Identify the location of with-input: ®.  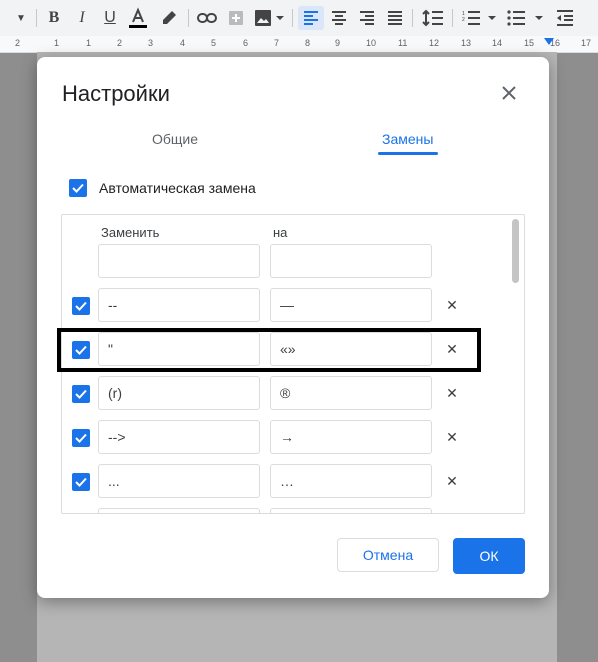
(351, 393).